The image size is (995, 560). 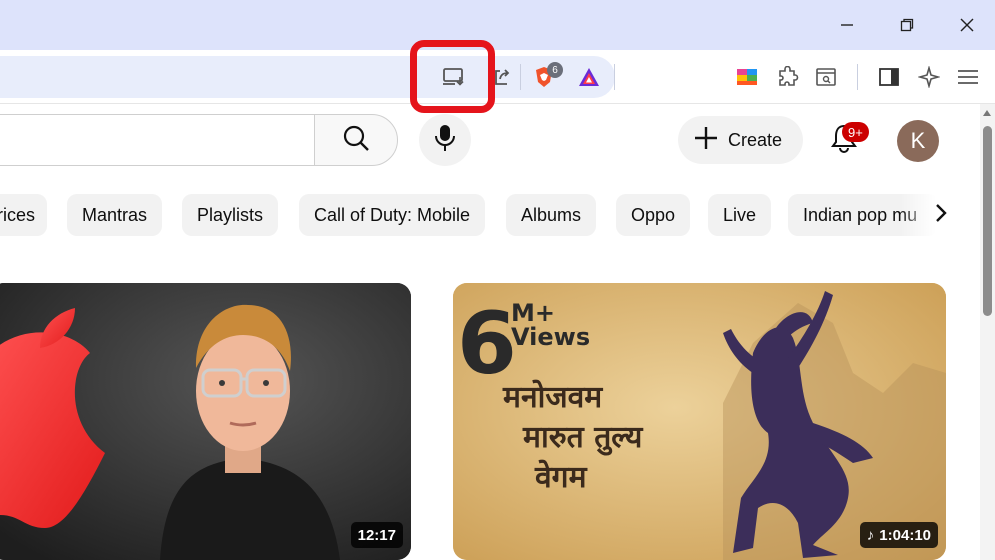 What do you see at coordinates (889, 77) in the screenshot?
I see `sidebar-icon` at bounding box center [889, 77].